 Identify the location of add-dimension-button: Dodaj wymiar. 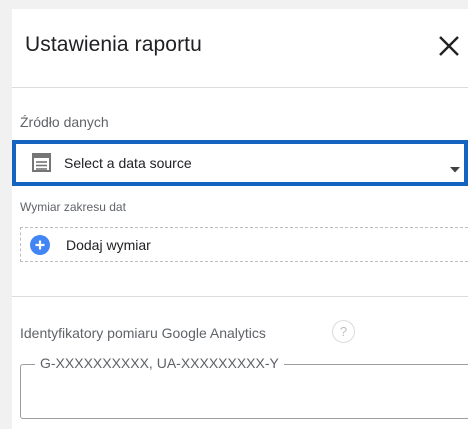
(244, 244).